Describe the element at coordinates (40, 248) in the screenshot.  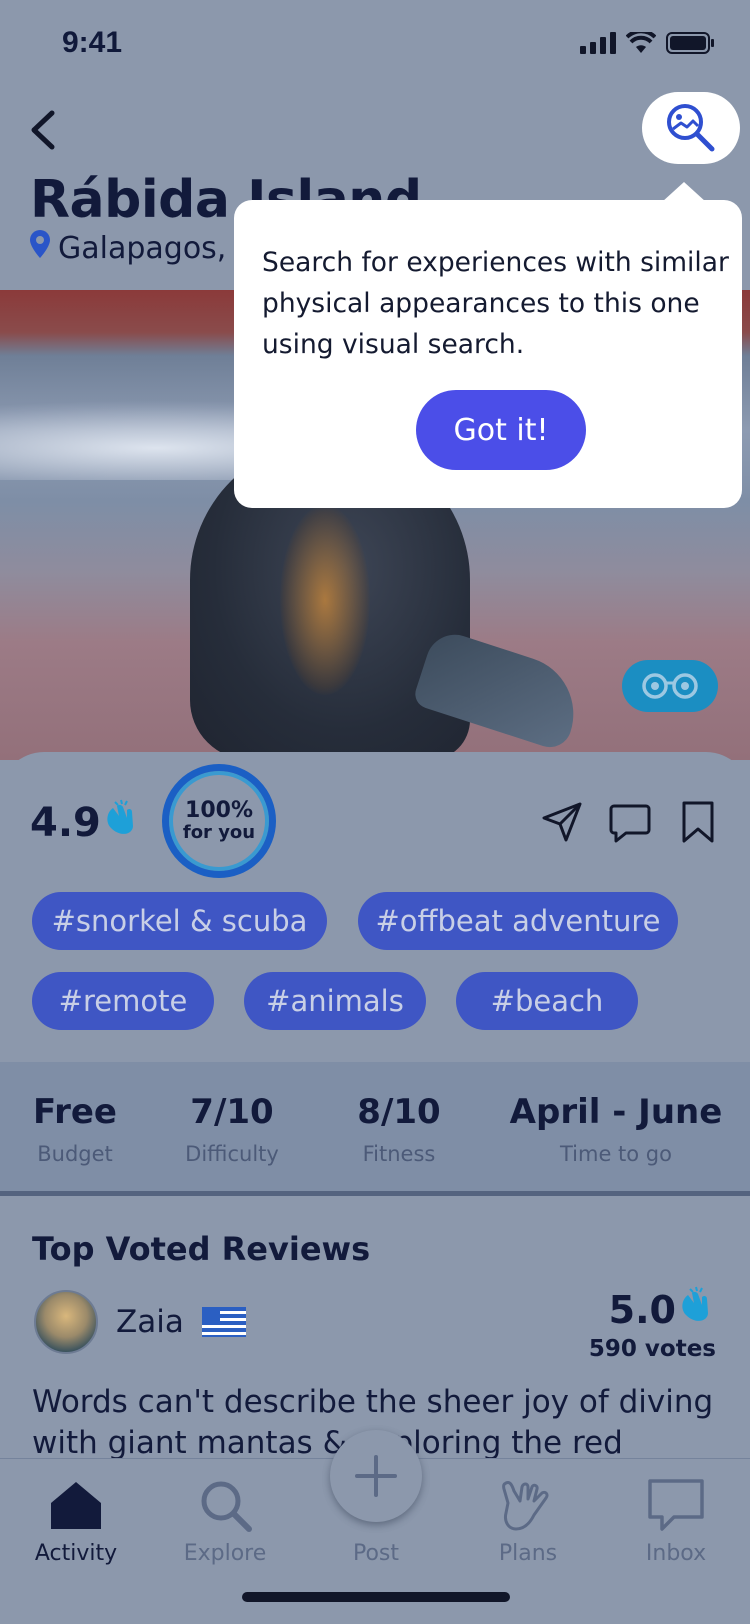
I see `map-pin-icon` at that location.